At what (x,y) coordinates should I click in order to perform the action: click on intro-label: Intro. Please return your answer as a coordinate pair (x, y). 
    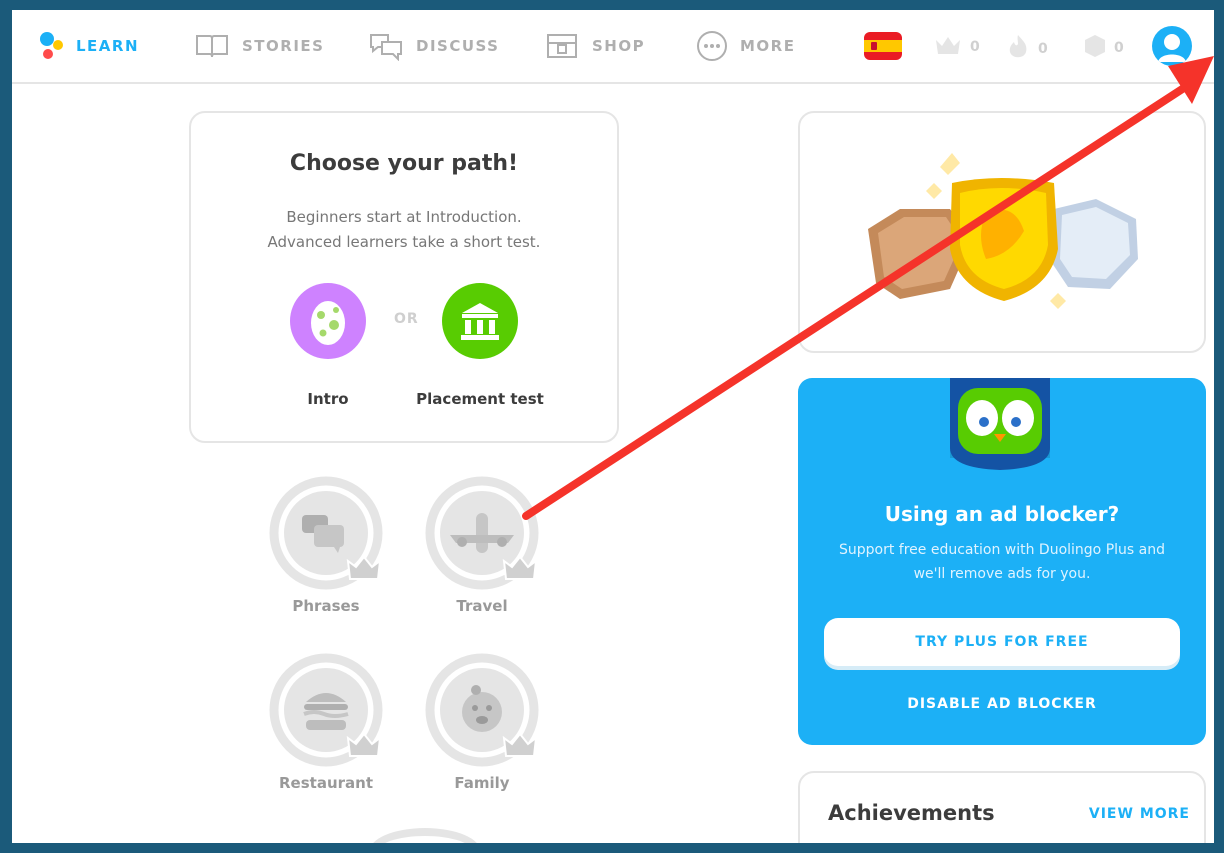
    Looking at the image, I should click on (328, 399).